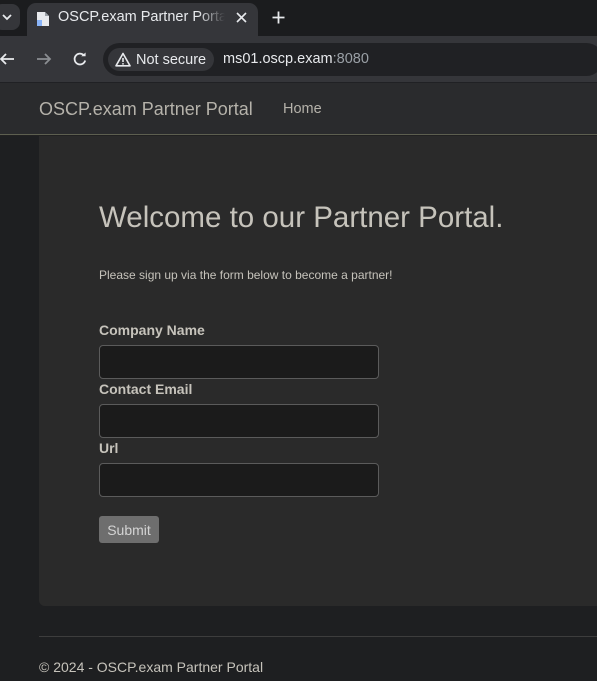 This screenshot has width=597, height=681. I want to click on url-input, so click(239, 480).